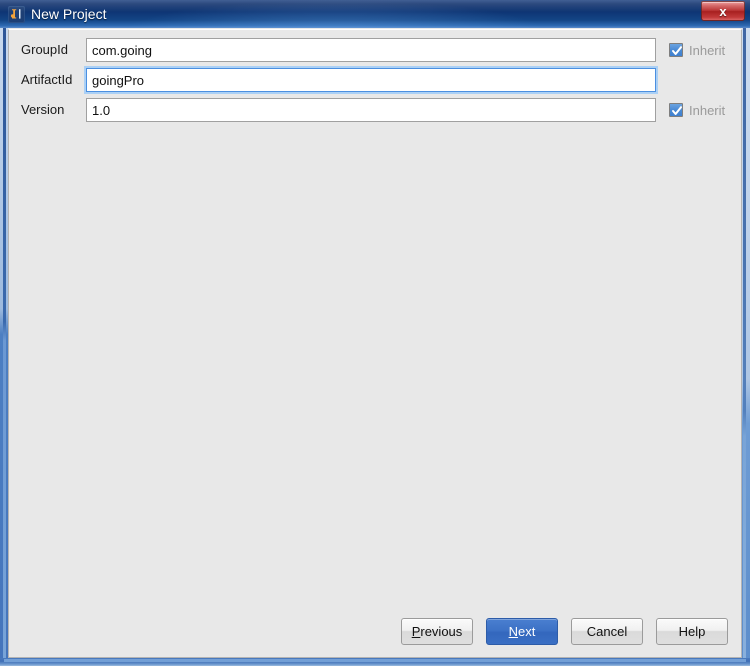 This screenshot has width=750, height=666. What do you see at coordinates (744, 347) in the screenshot?
I see `window-border-right-inner` at bounding box center [744, 347].